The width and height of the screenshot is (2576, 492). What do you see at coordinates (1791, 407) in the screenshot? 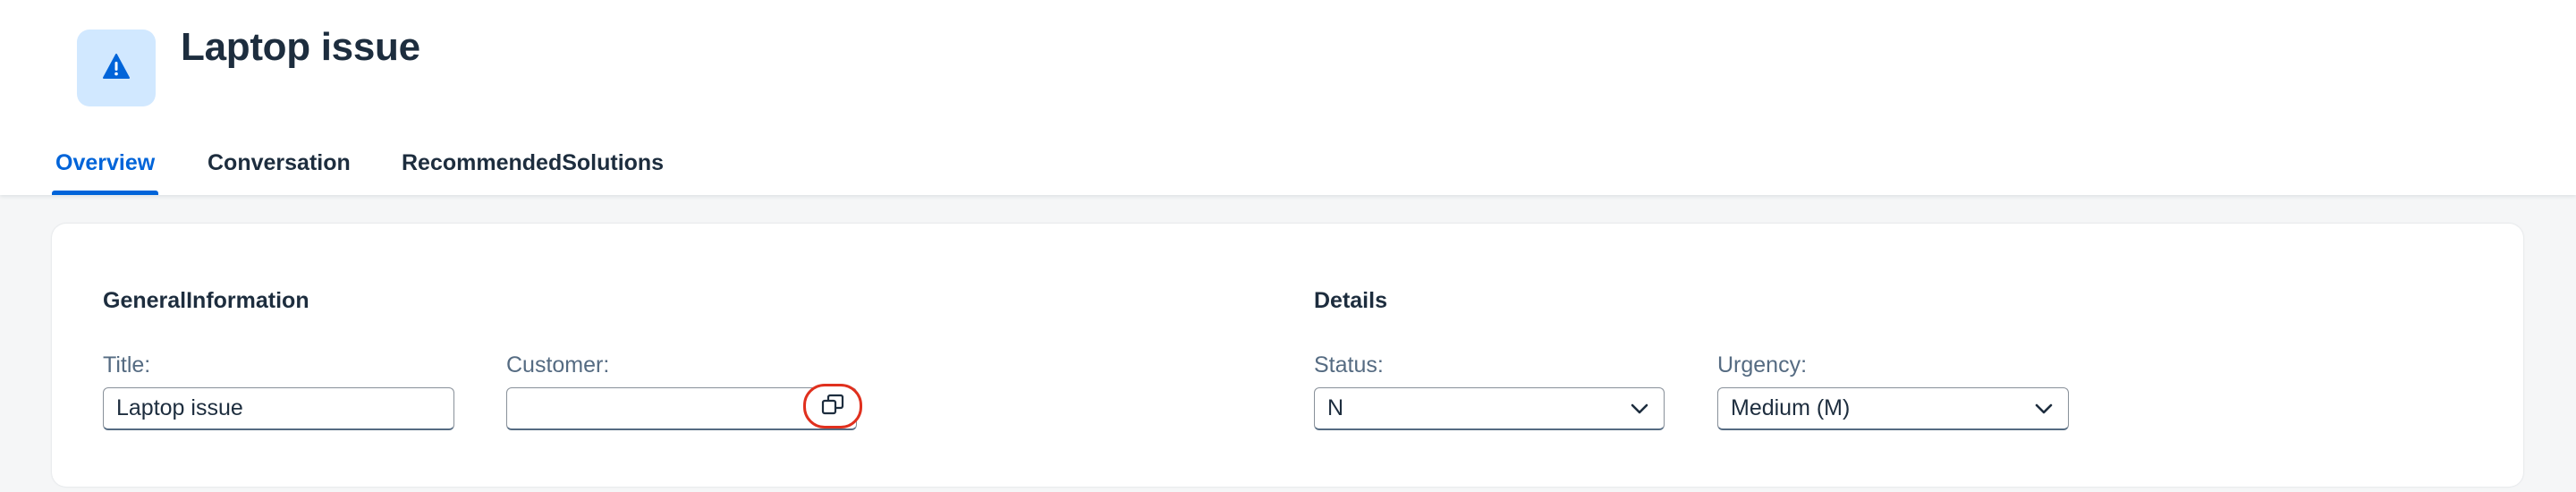
I see `urgency-select-value: Medium (M)` at bounding box center [1791, 407].